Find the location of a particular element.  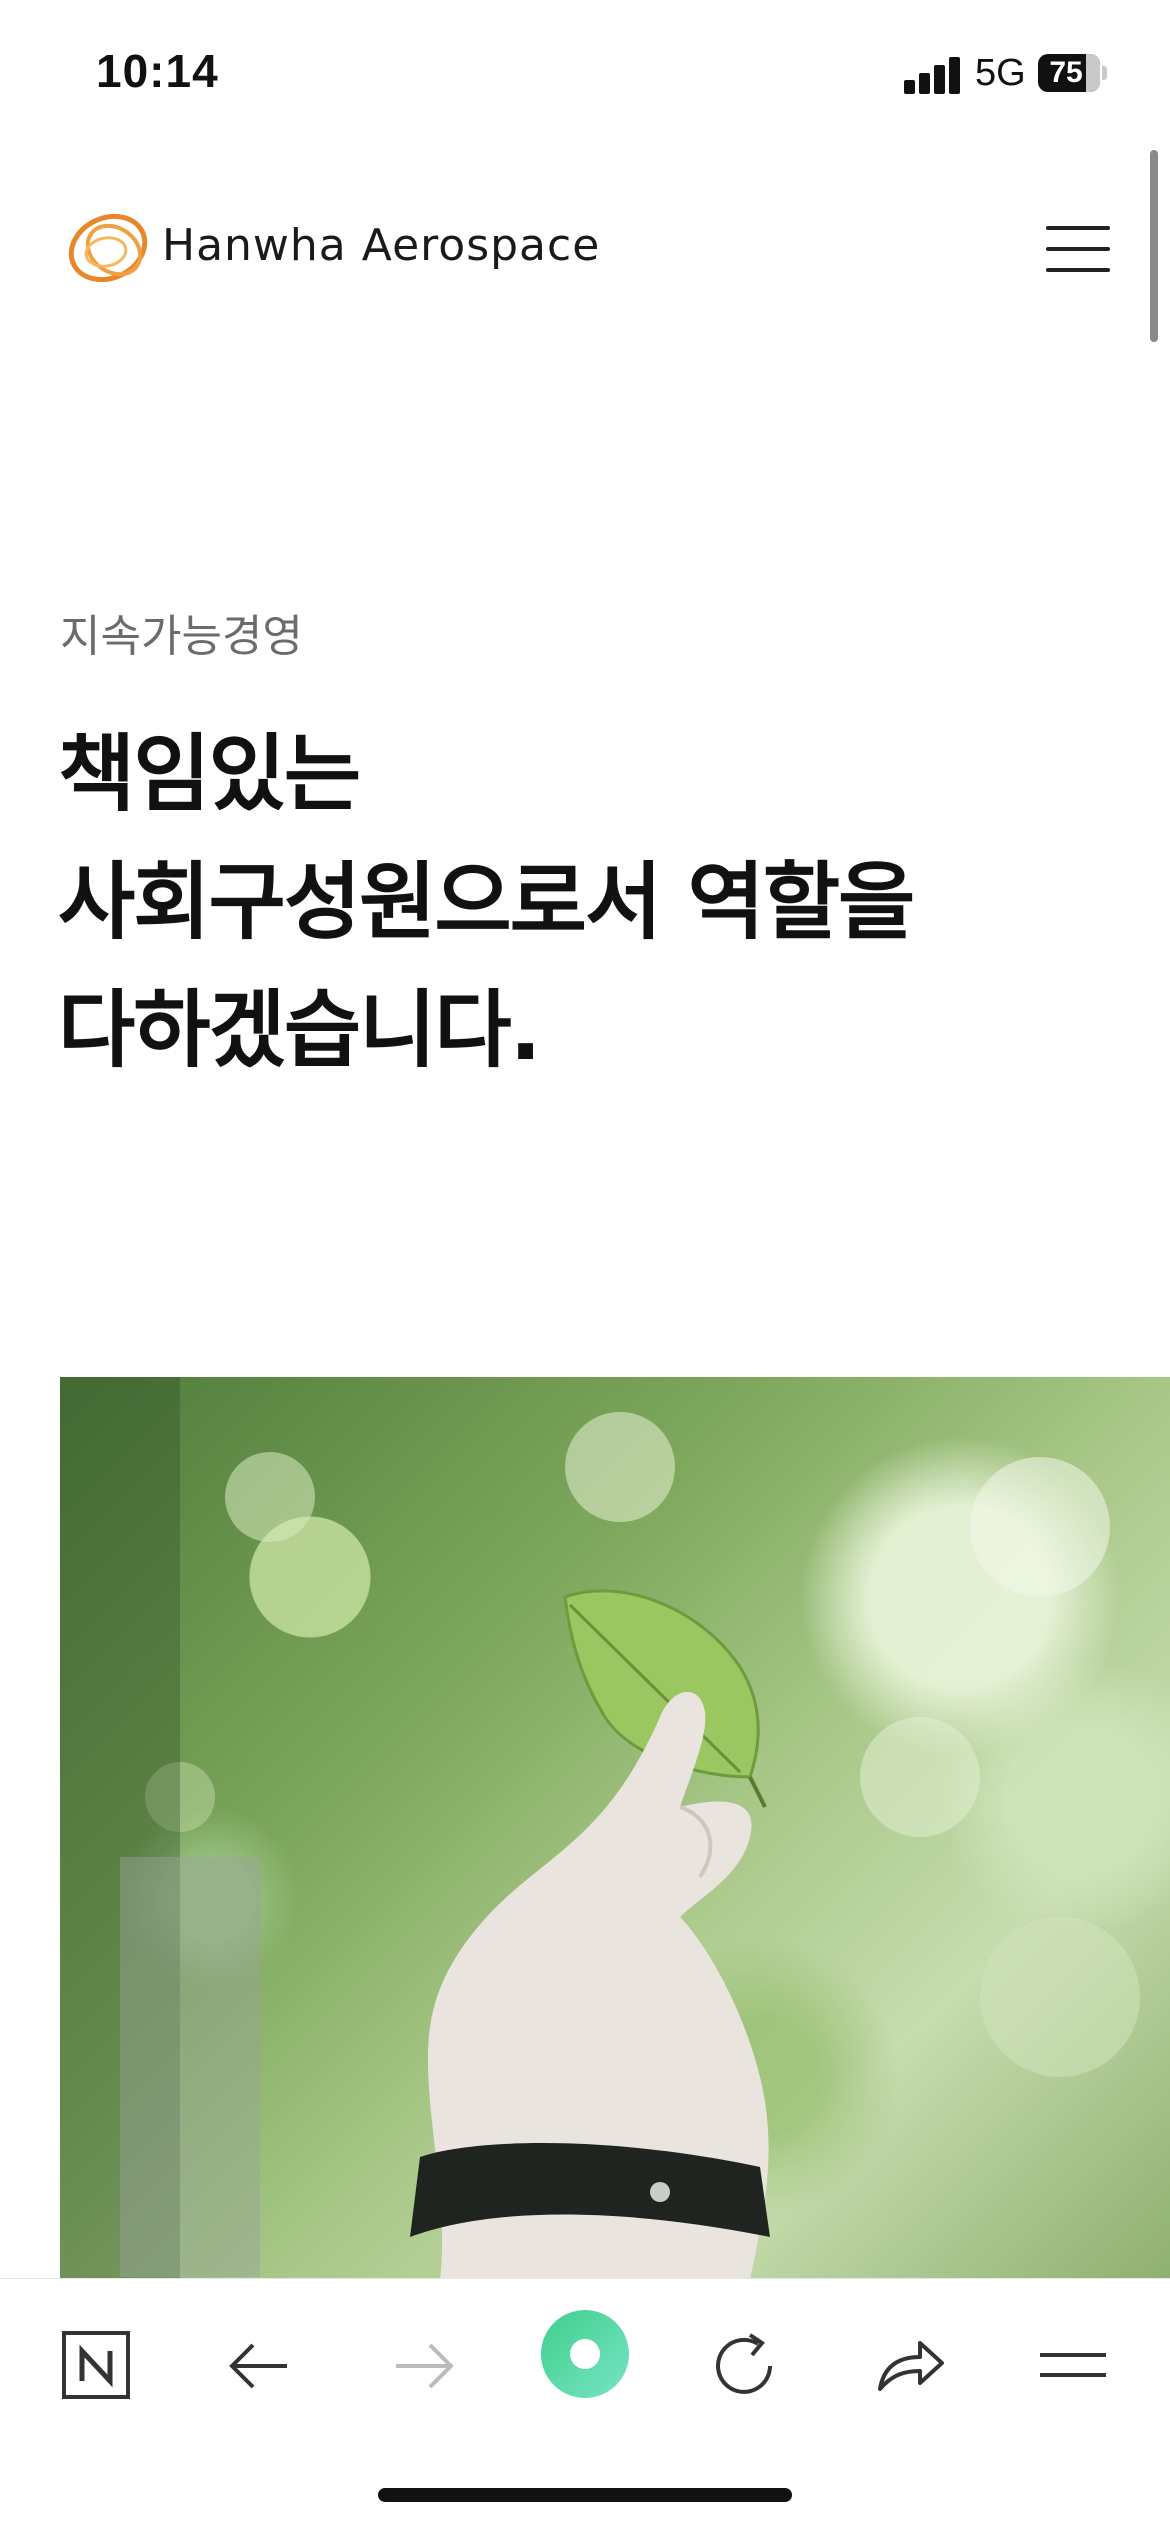

status-bar: 10:14 5G 75 is located at coordinates (585, 75).